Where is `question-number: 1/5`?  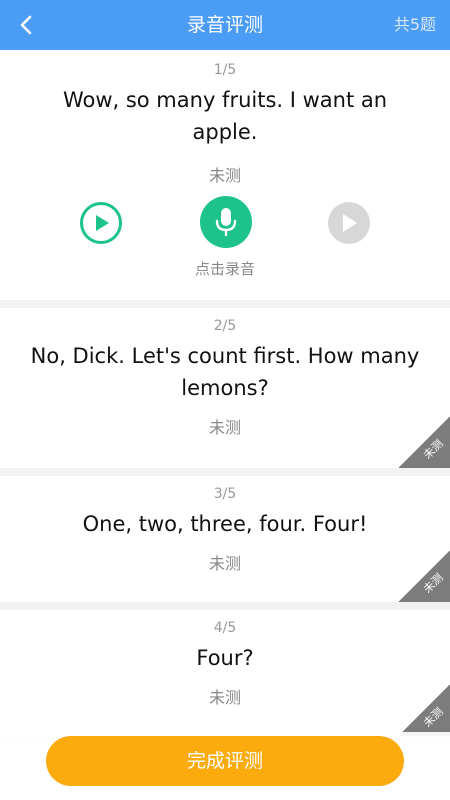
question-number: 1/5 is located at coordinates (225, 70).